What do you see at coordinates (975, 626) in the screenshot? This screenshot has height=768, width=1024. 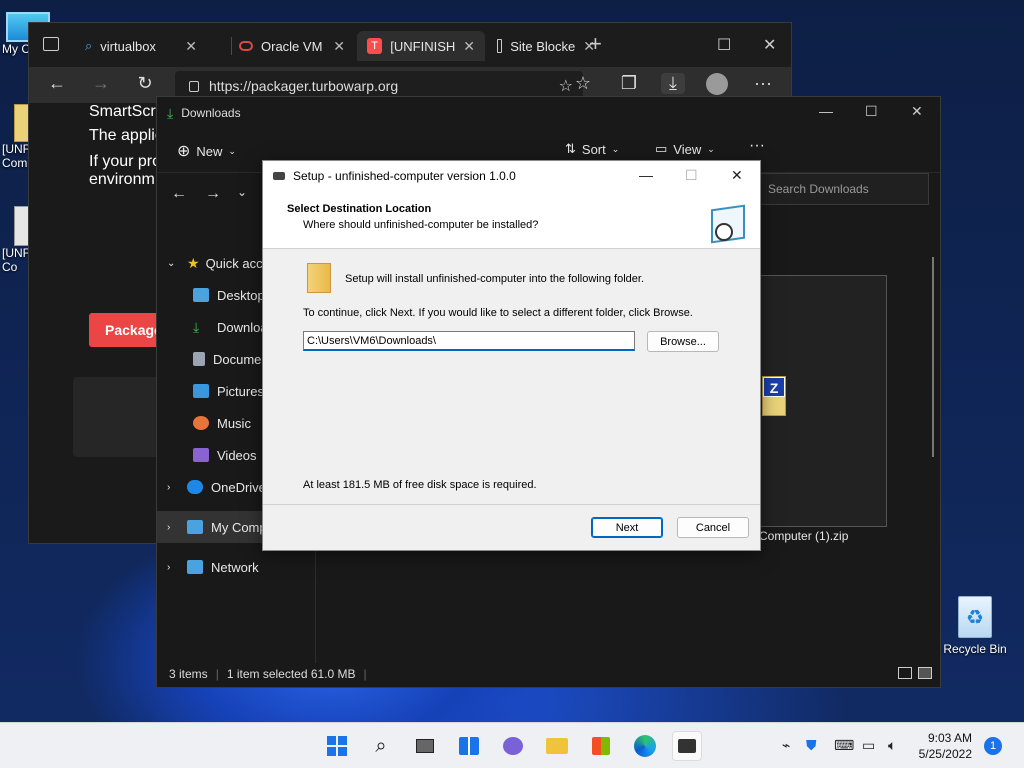 I see `desktop-icon-recycle-bin: ♻ Recycle Bin` at bounding box center [975, 626].